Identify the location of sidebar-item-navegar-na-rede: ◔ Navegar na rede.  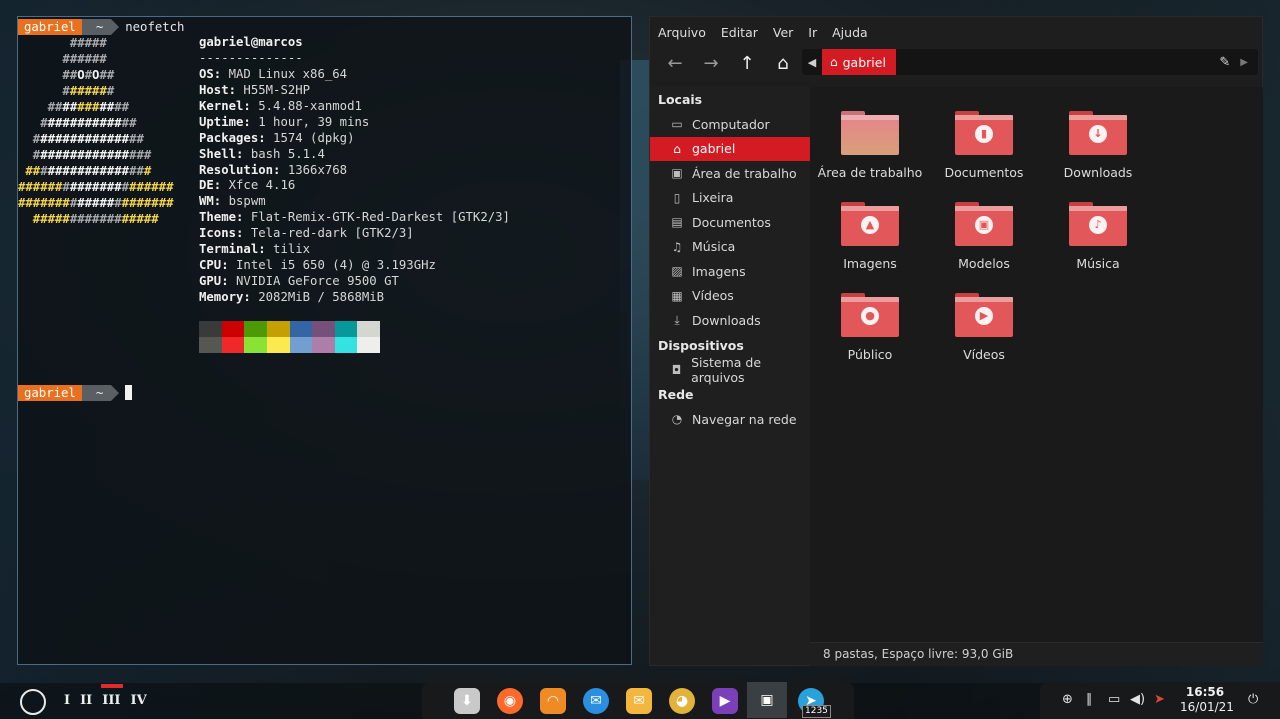
(730, 419).